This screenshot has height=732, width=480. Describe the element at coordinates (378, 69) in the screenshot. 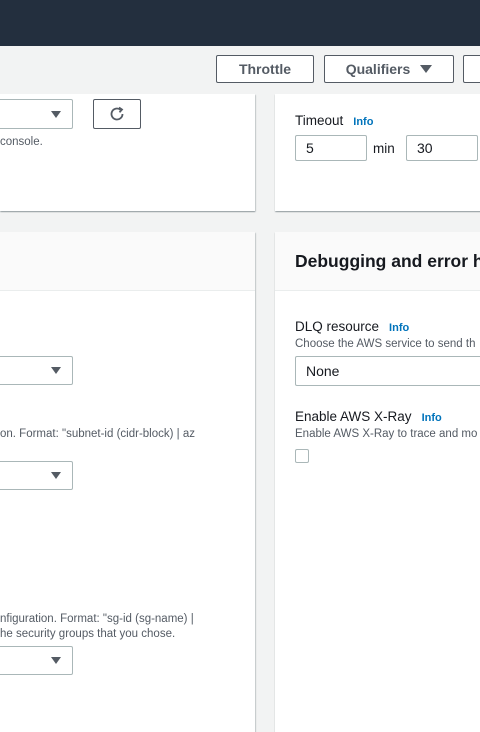

I see `qualifiers-button-label: Qualifiers` at that location.